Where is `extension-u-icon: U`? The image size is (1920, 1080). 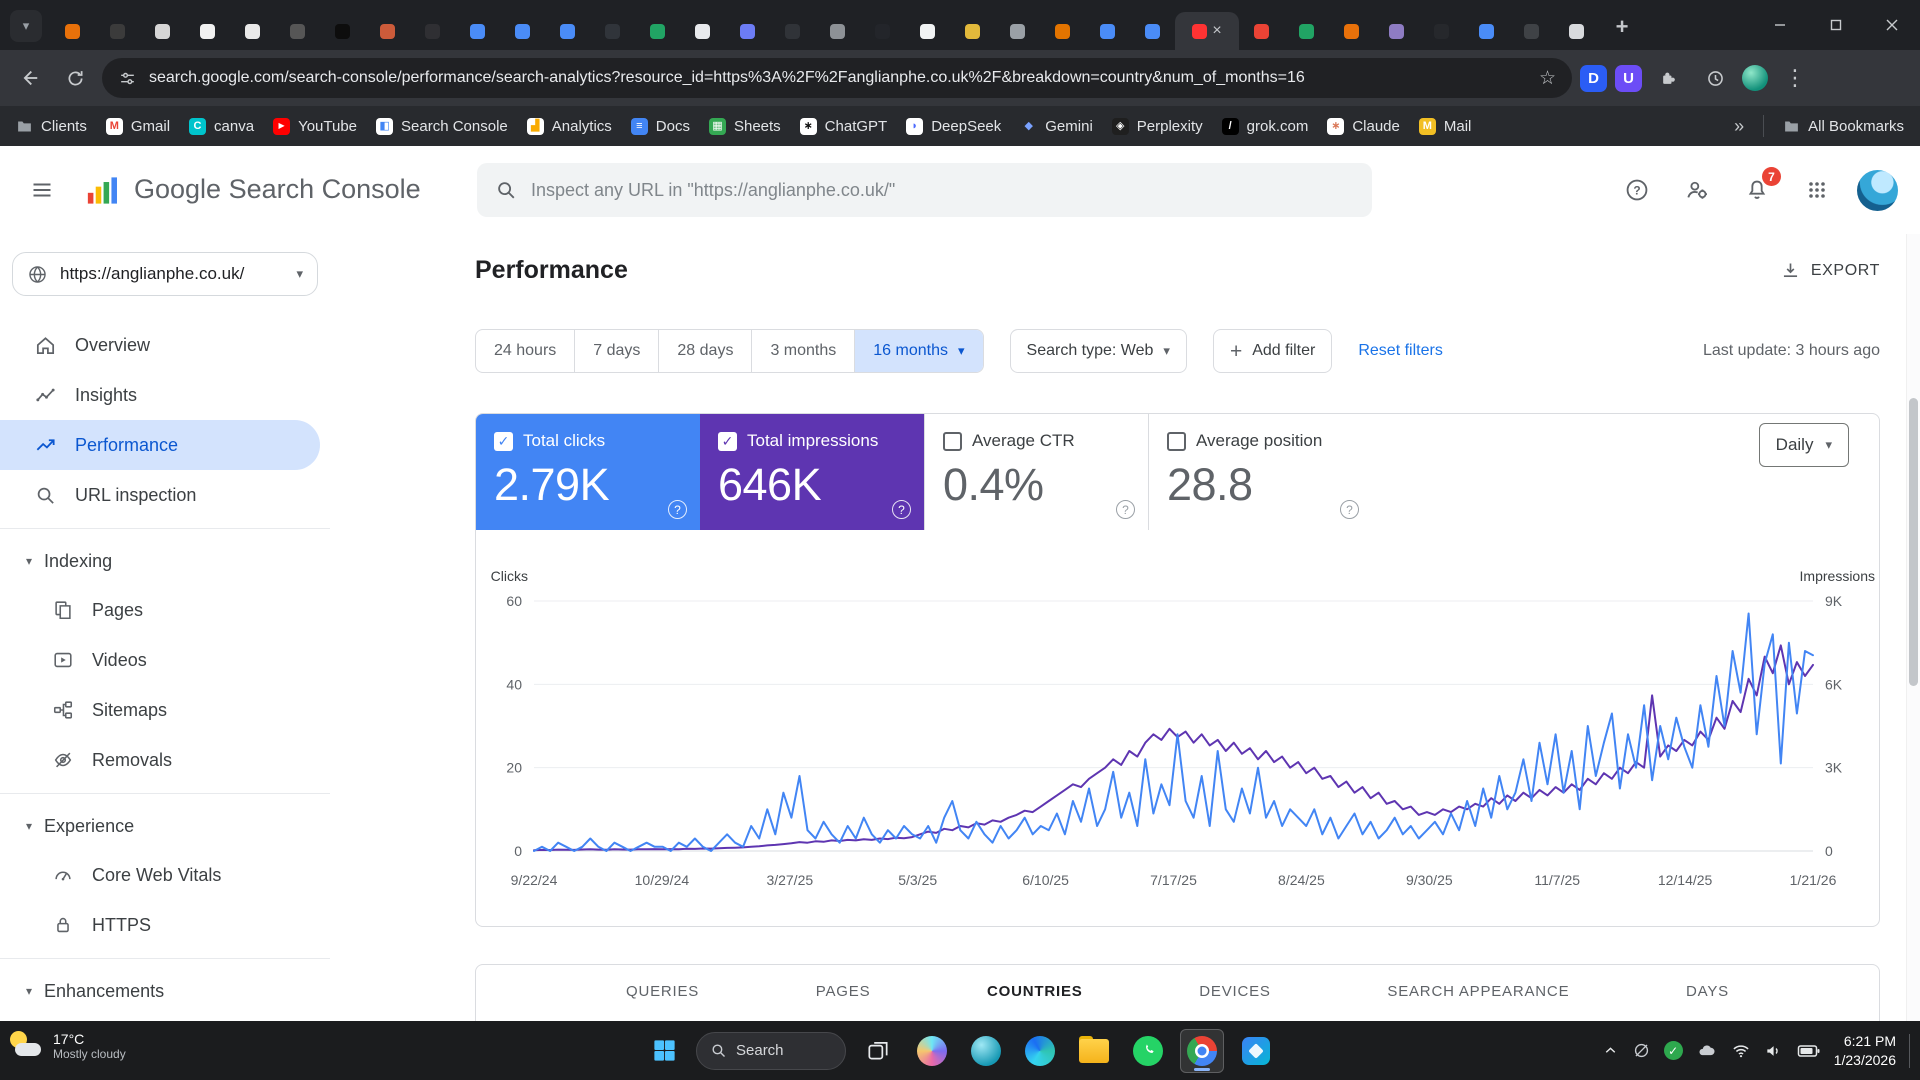
extension-u-icon: U is located at coordinates (1628, 78).